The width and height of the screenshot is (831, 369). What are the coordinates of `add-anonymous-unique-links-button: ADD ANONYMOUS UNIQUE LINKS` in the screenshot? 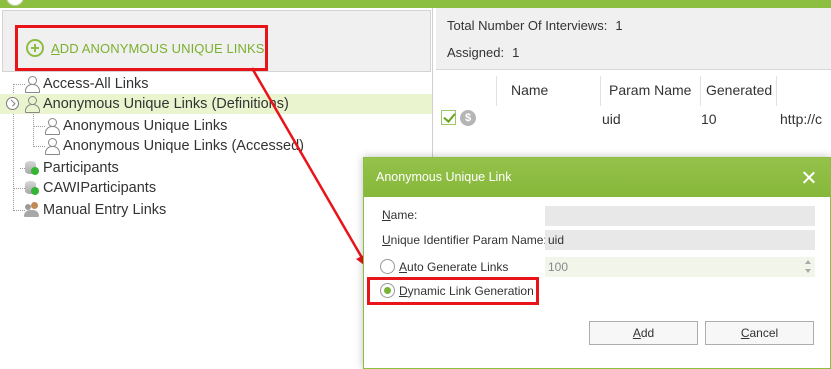 It's located at (141, 48).